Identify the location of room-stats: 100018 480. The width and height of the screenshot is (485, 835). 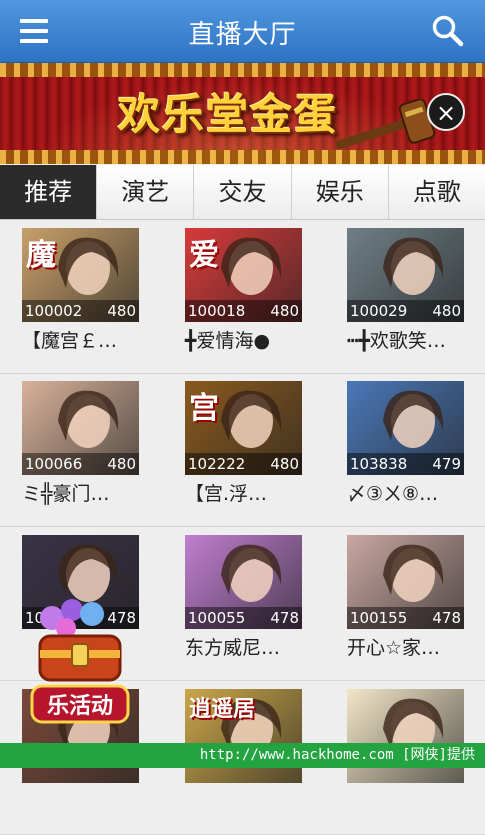
(243, 311).